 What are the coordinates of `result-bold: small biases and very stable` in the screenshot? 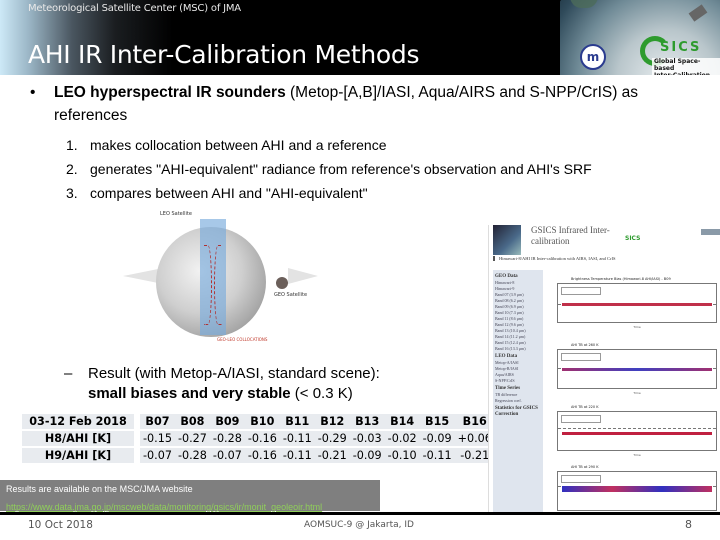 It's located at (189, 393).